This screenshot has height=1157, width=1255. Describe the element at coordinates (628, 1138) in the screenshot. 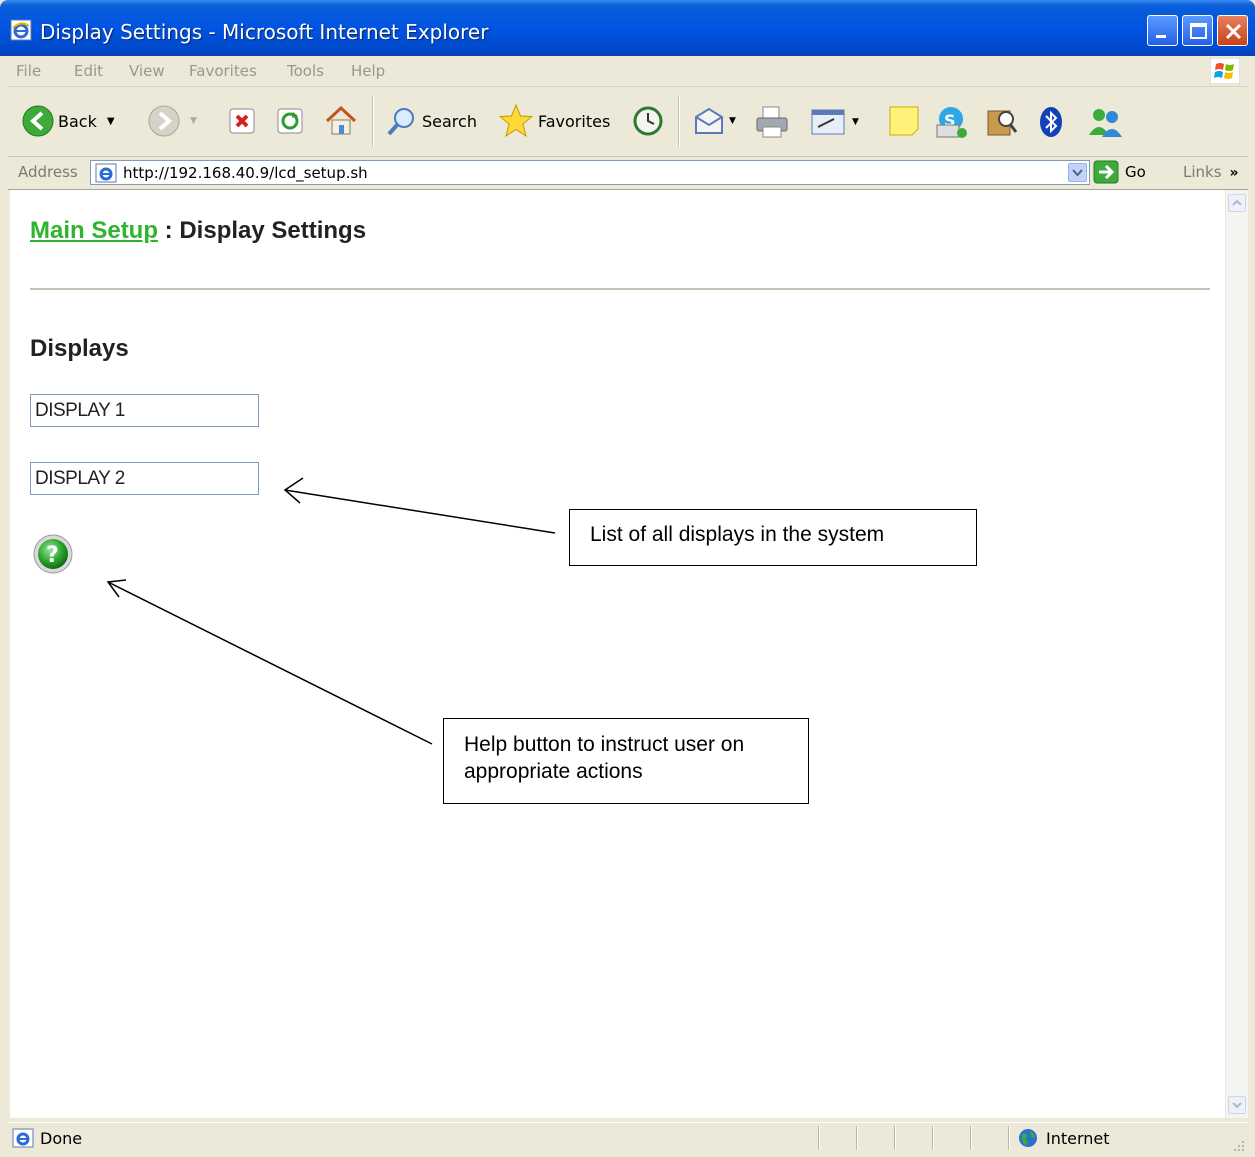

I see `status-bar: Done Internet` at that location.